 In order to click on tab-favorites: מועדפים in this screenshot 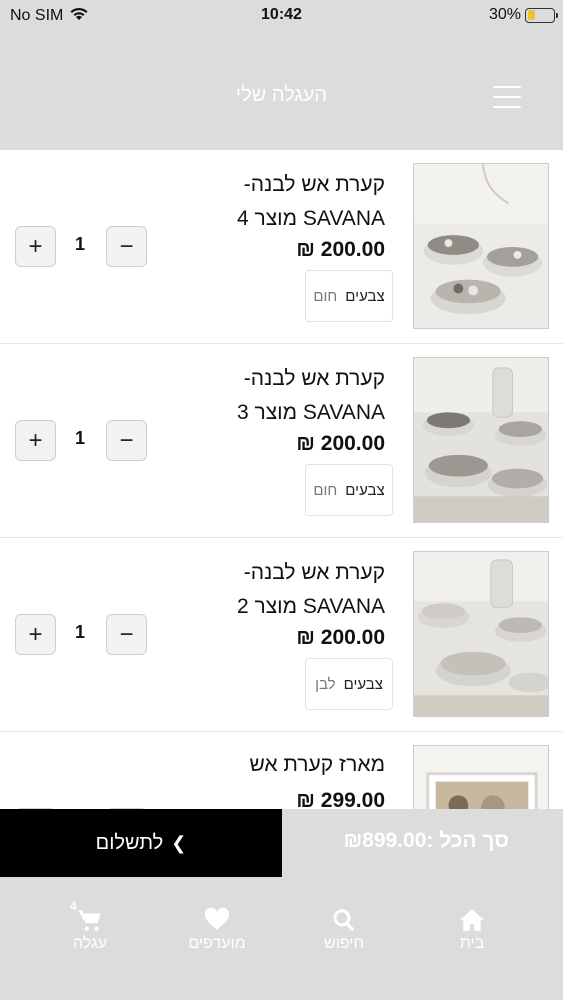, I will do `click(217, 930)`.